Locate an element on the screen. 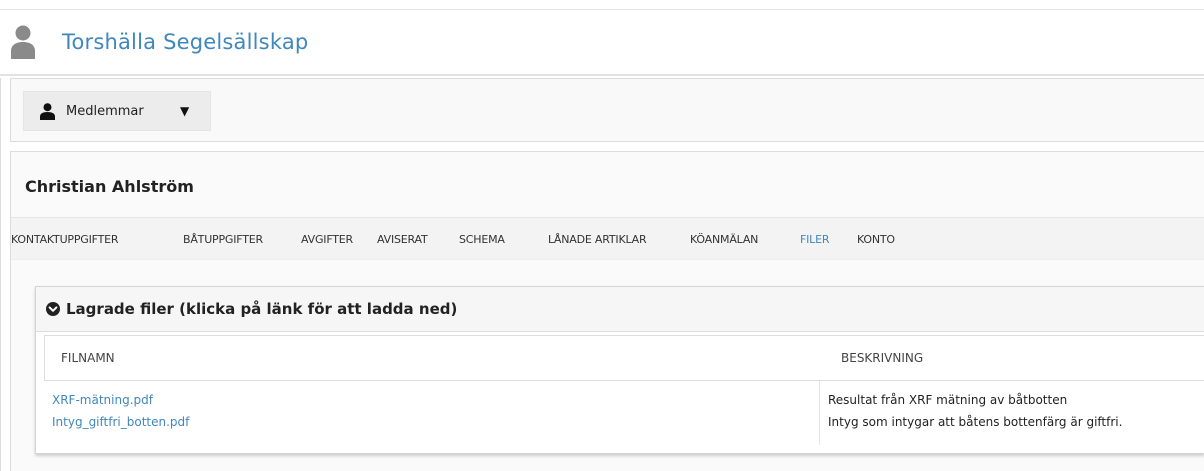  chevron-circle-down-icon is located at coordinates (53, 309).